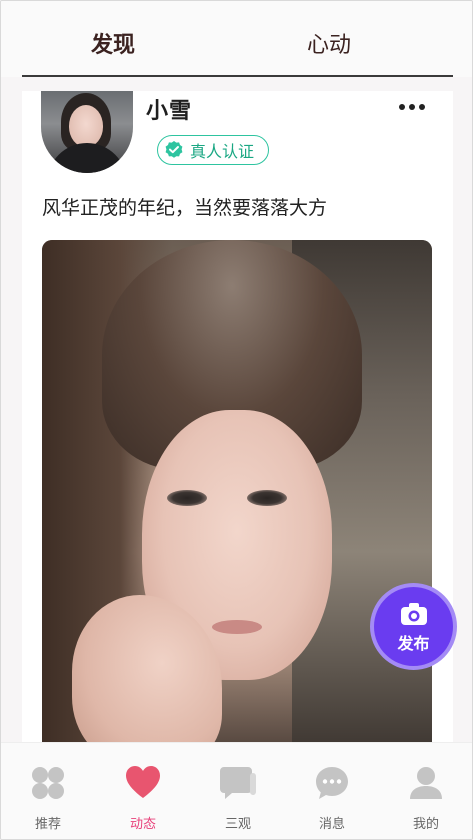 Image resolution: width=473 pixels, height=840 pixels. What do you see at coordinates (329, 46) in the screenshot?
I see `tab-heartbeat: 心动` at bounding box center [329, 46].